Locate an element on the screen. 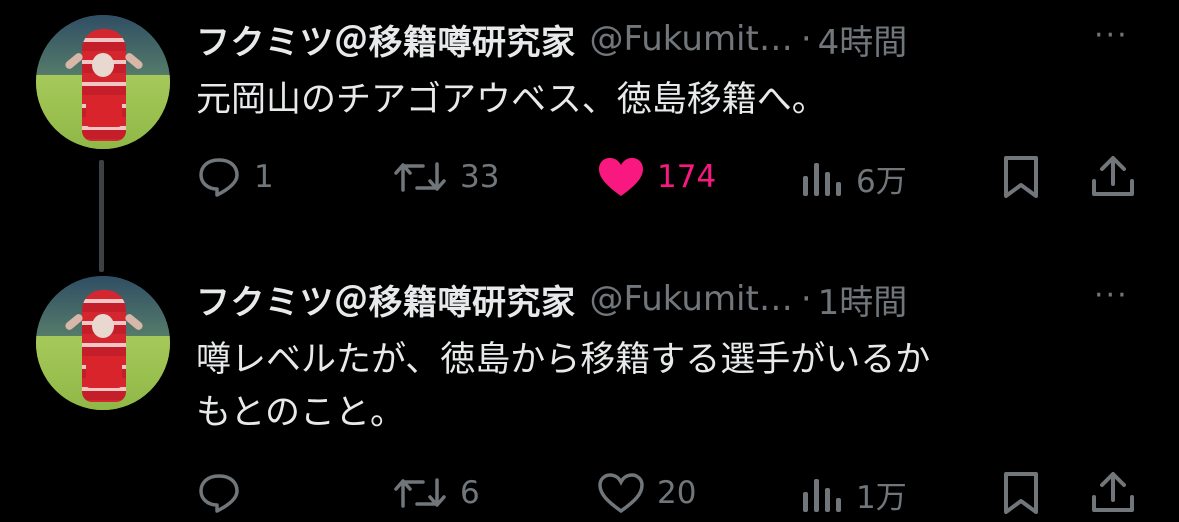 The width and height of the screenshot is (1179, 522). view-count: 6万 is located at coordinates (881, 182).